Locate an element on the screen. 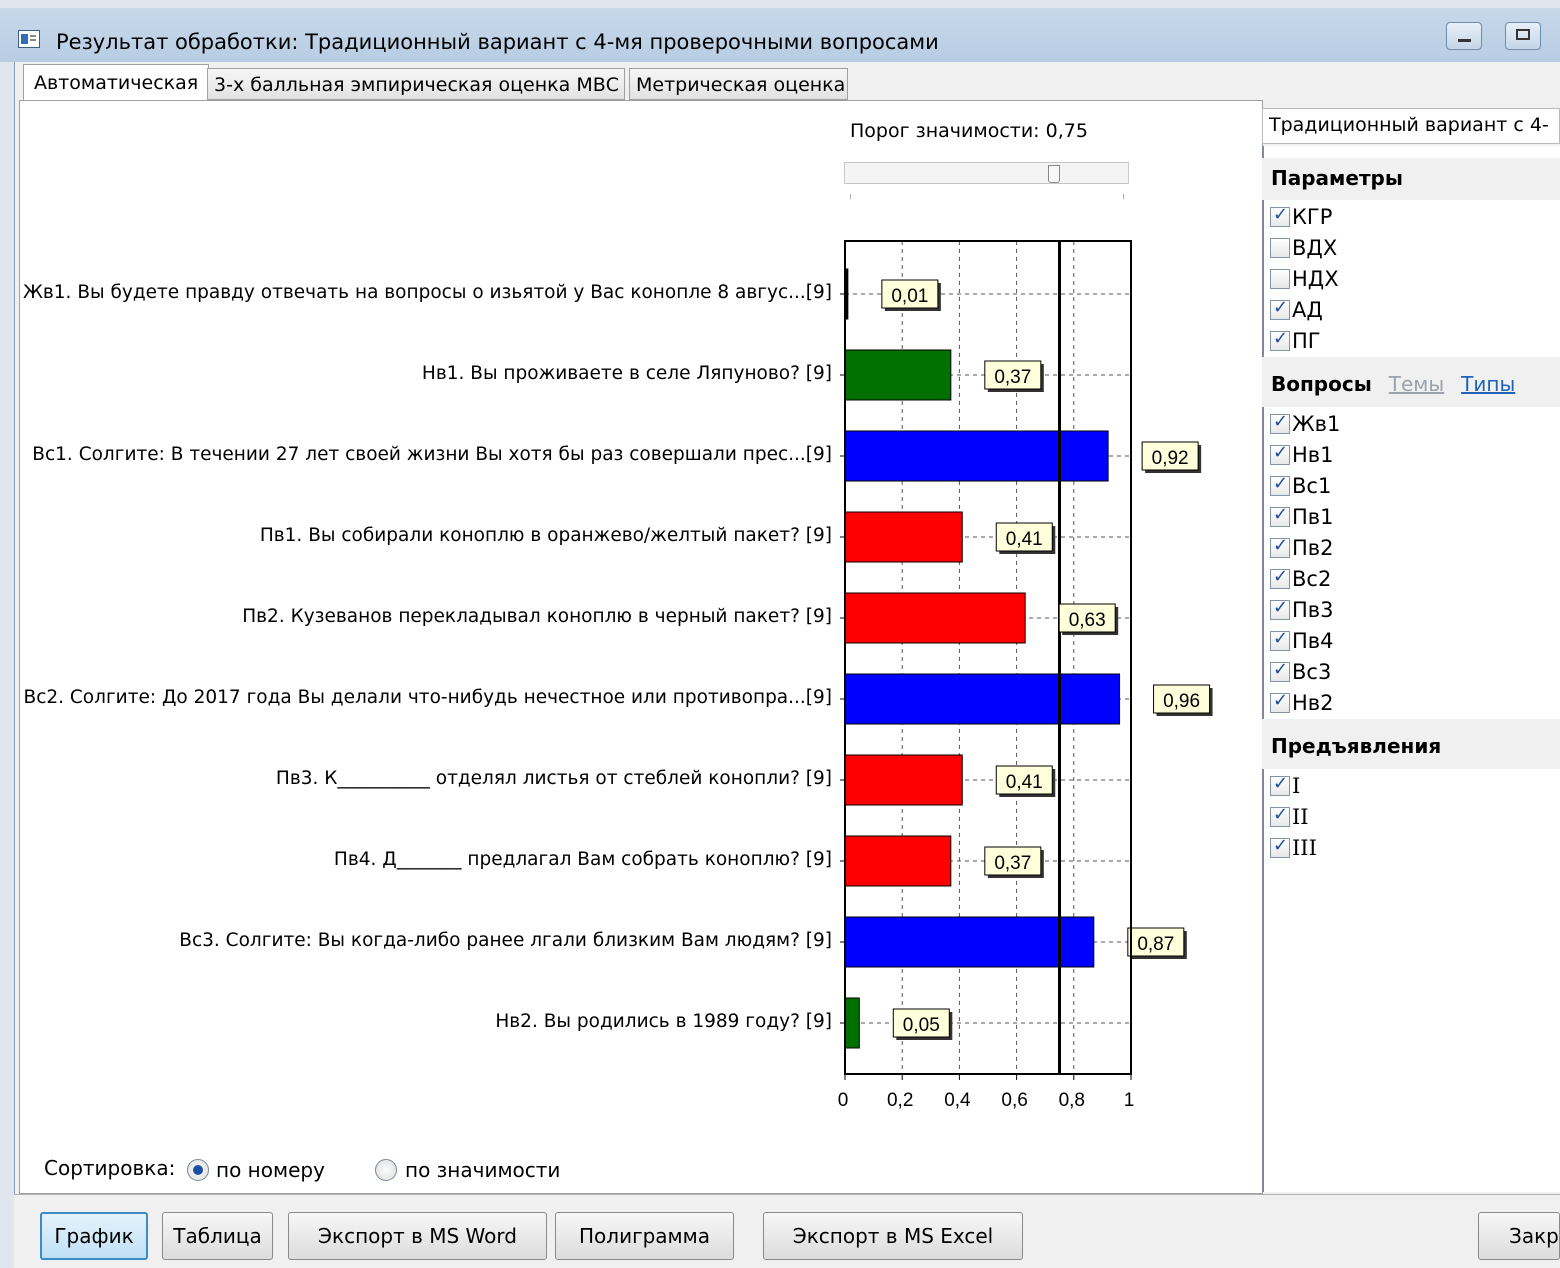  filter-item-questions: Нв2 is located at coordinates (1302, 703).